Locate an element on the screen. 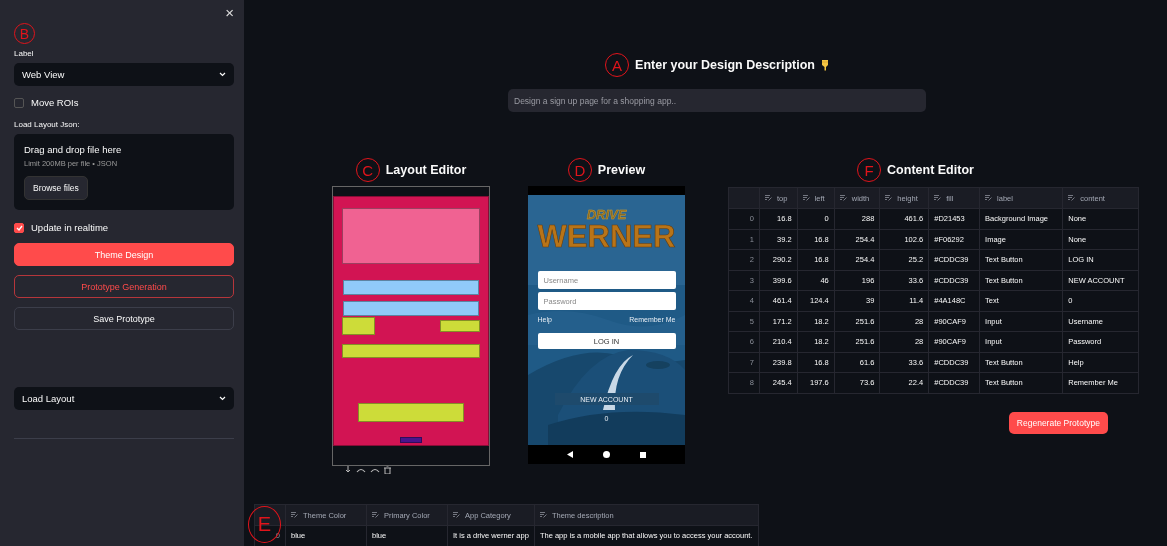 Image resolution: width=1167 pixels, height=546 pixels. upload-label: Load Layout Json: is located at coordinates (47, 124).